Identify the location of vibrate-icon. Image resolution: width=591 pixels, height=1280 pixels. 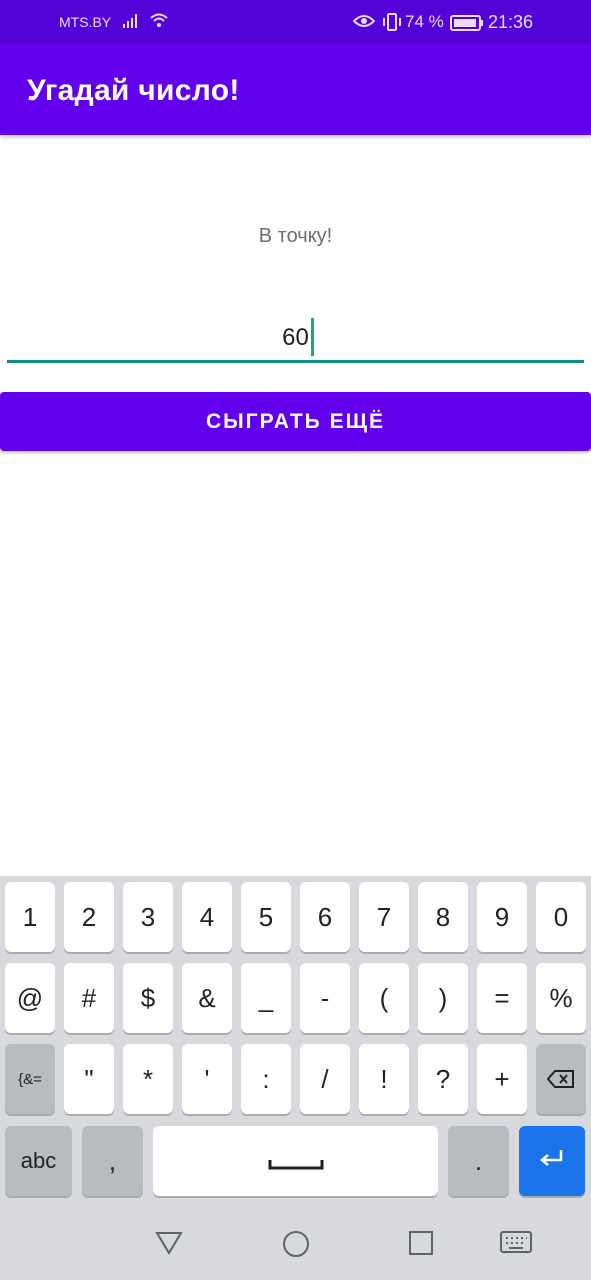
(392, 24).